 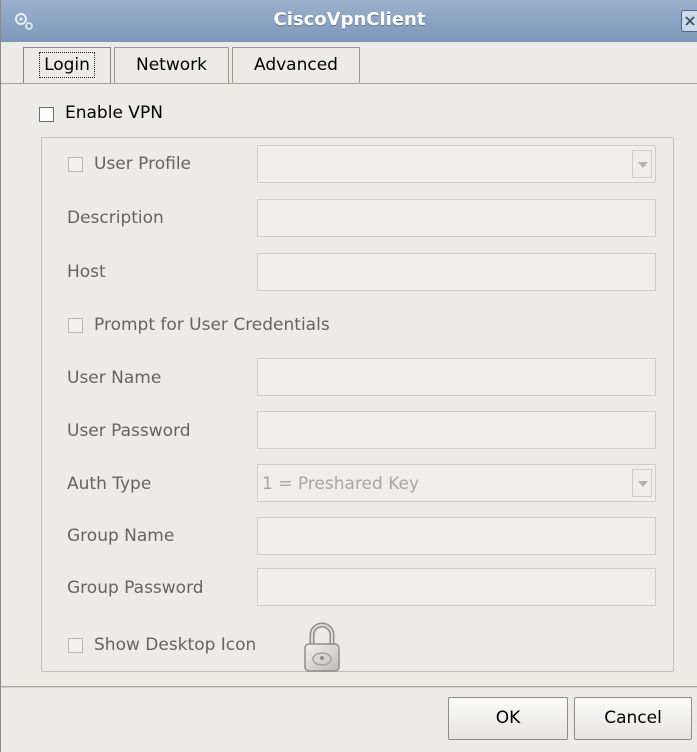 I want to click on title-bar: CiscoVpnClient, so click(x=349, y=21).